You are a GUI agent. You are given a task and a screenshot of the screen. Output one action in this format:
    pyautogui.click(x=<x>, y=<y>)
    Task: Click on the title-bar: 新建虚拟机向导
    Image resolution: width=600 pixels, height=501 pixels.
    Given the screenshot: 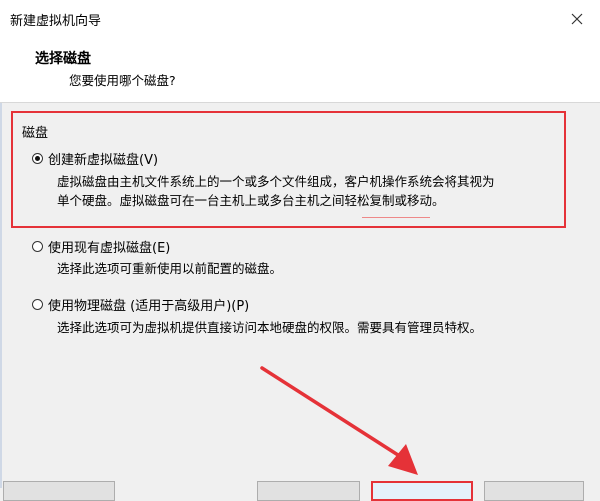 What is the action you would take?
    pyautogui.click(x=300, y=19)
    